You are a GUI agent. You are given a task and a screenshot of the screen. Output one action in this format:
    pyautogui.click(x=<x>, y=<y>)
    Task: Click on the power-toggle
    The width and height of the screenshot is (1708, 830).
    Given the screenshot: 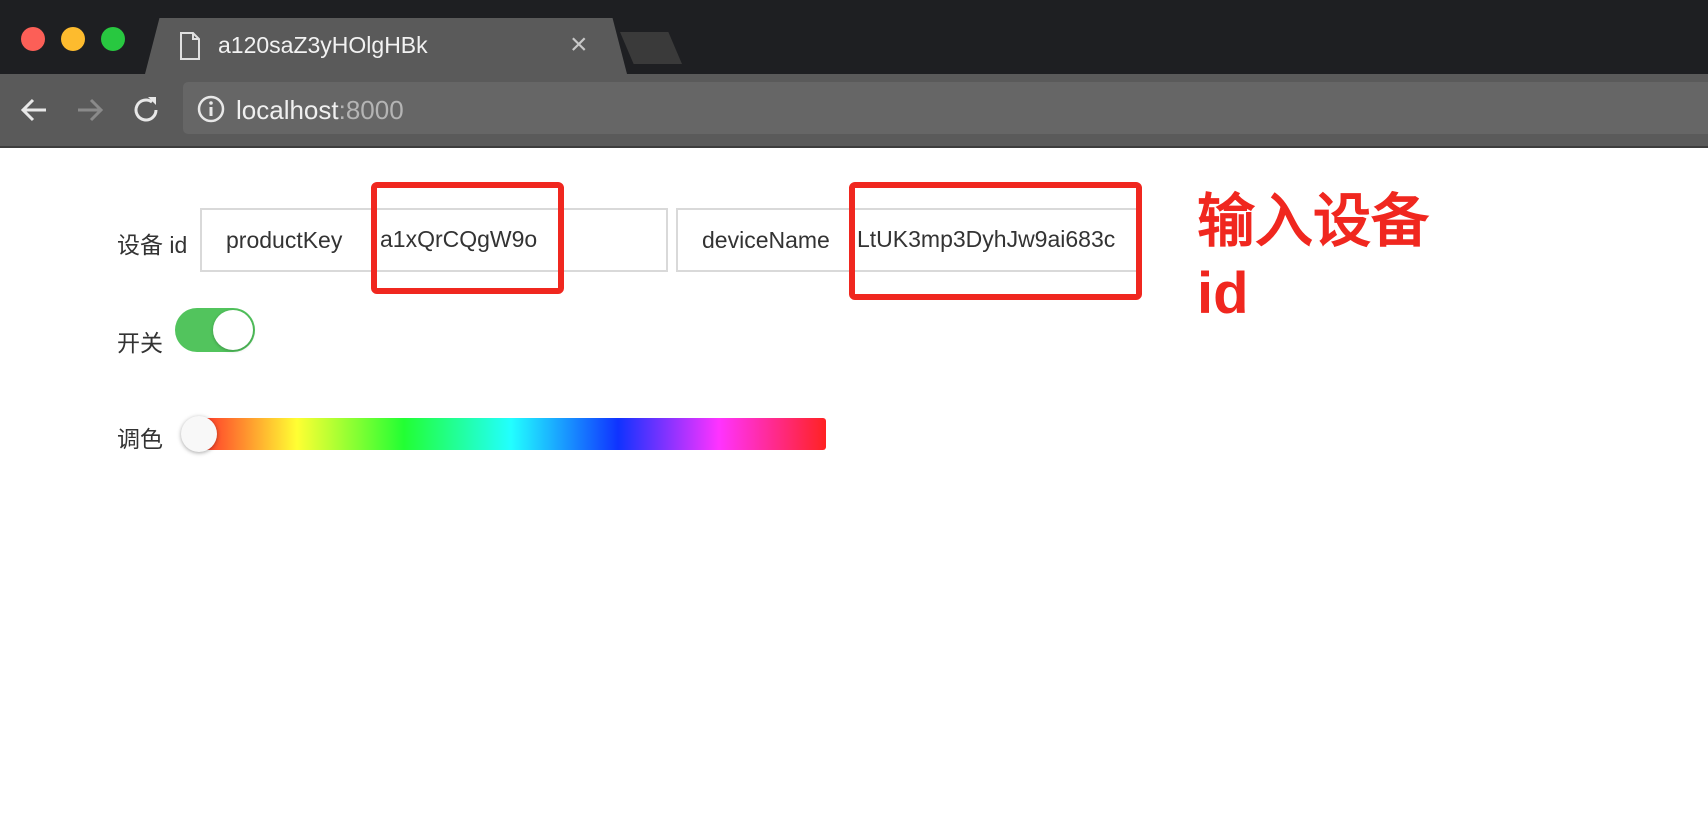 What is the action you would take?
    pyautogui.click(x=215, y=330)
    